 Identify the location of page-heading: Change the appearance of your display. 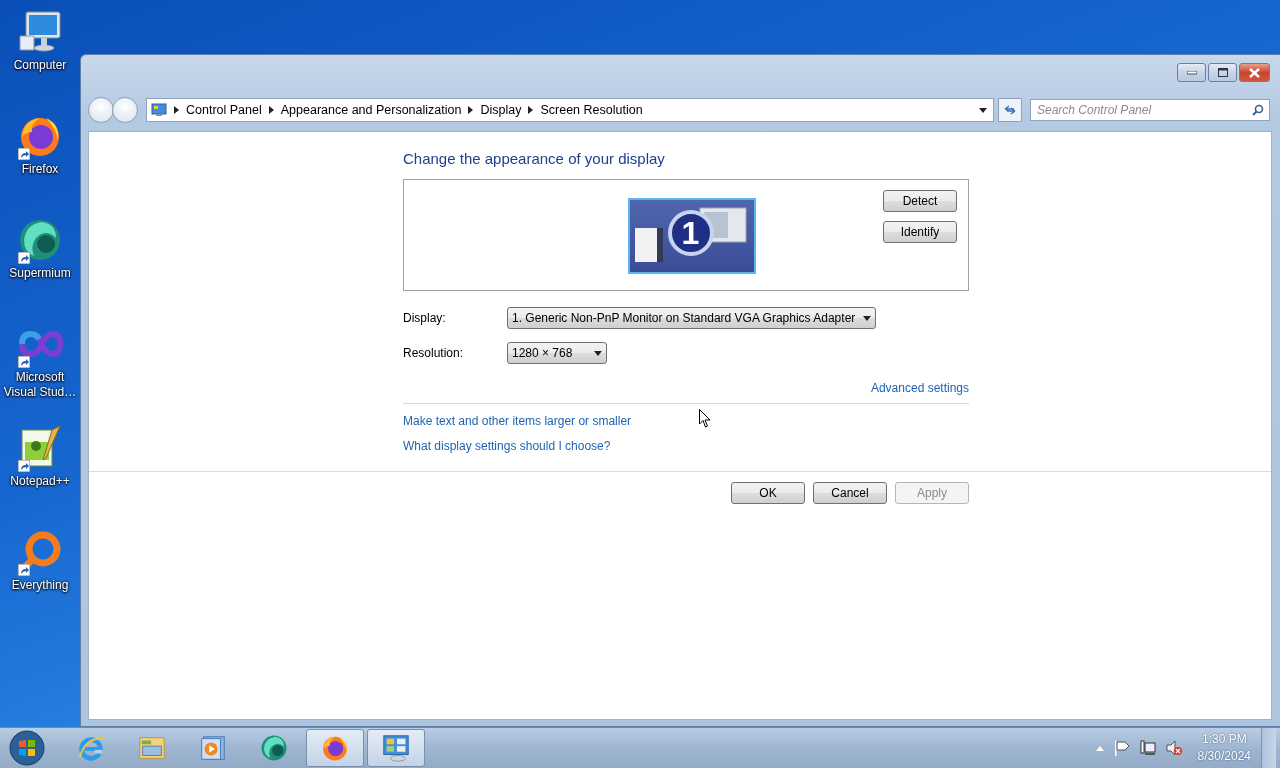
(534, 158).